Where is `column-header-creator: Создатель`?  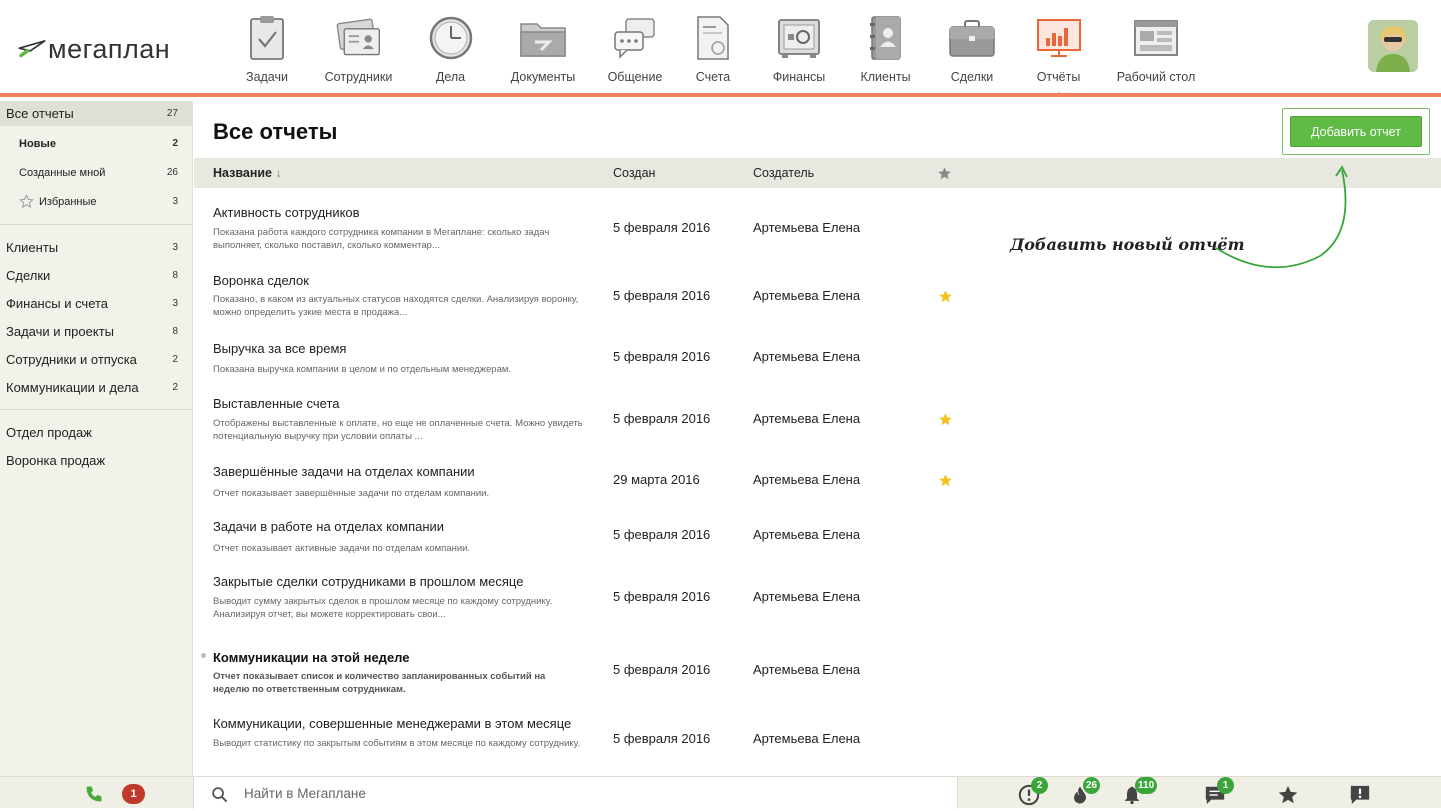 column-header-creator: Создатель is located at coordinates (783, 173).